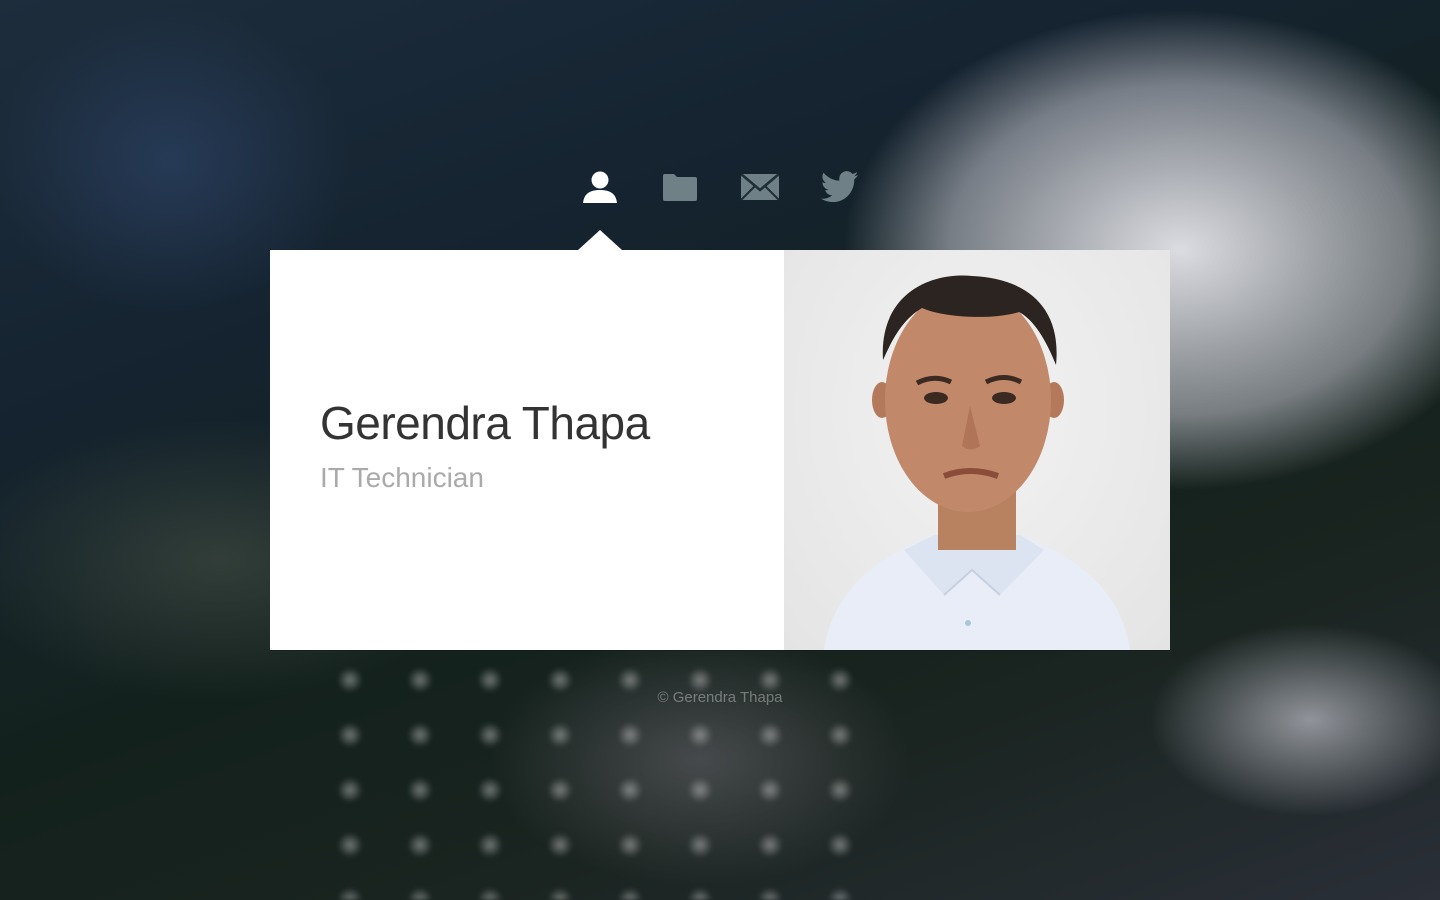  I want to click on footer-copyright: © Gerendra Thapa, so click(720, 697).